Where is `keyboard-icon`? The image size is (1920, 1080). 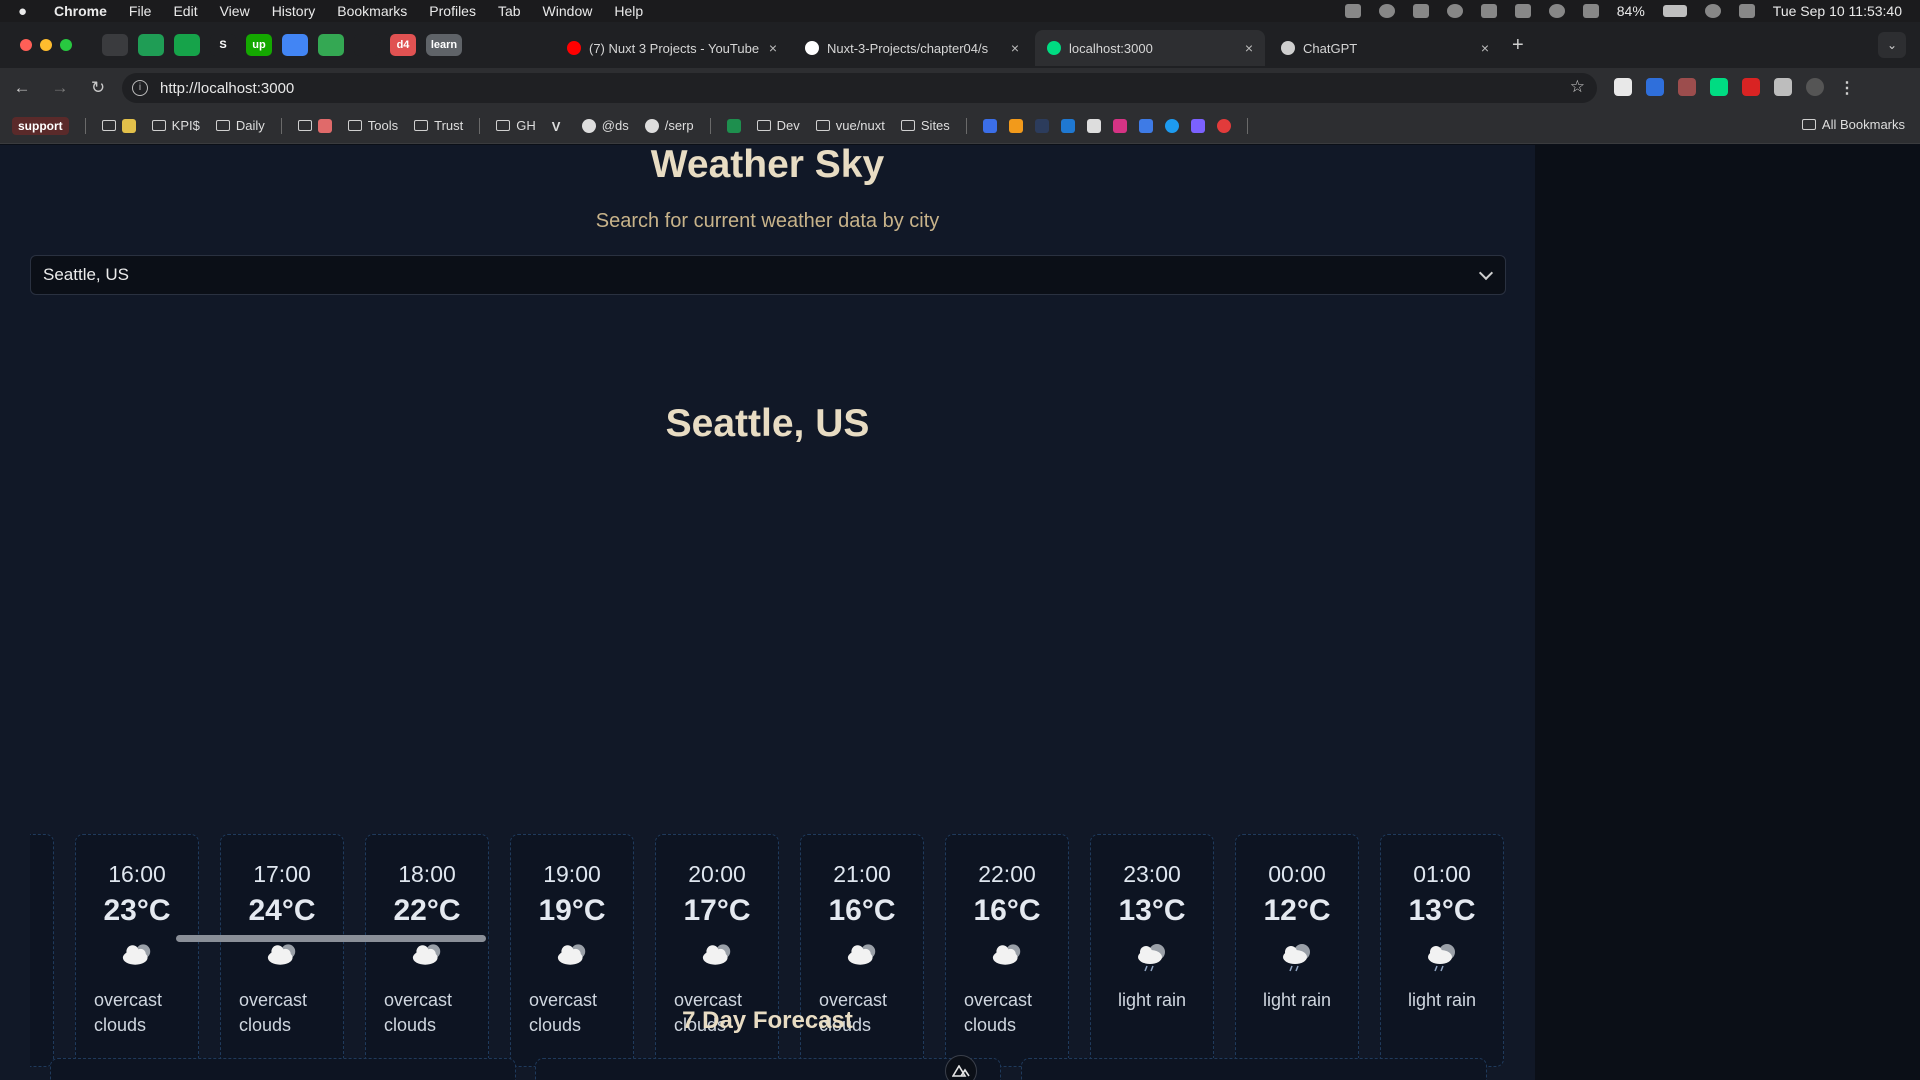
keyboard-icon is located at coordinates (1590, 11).